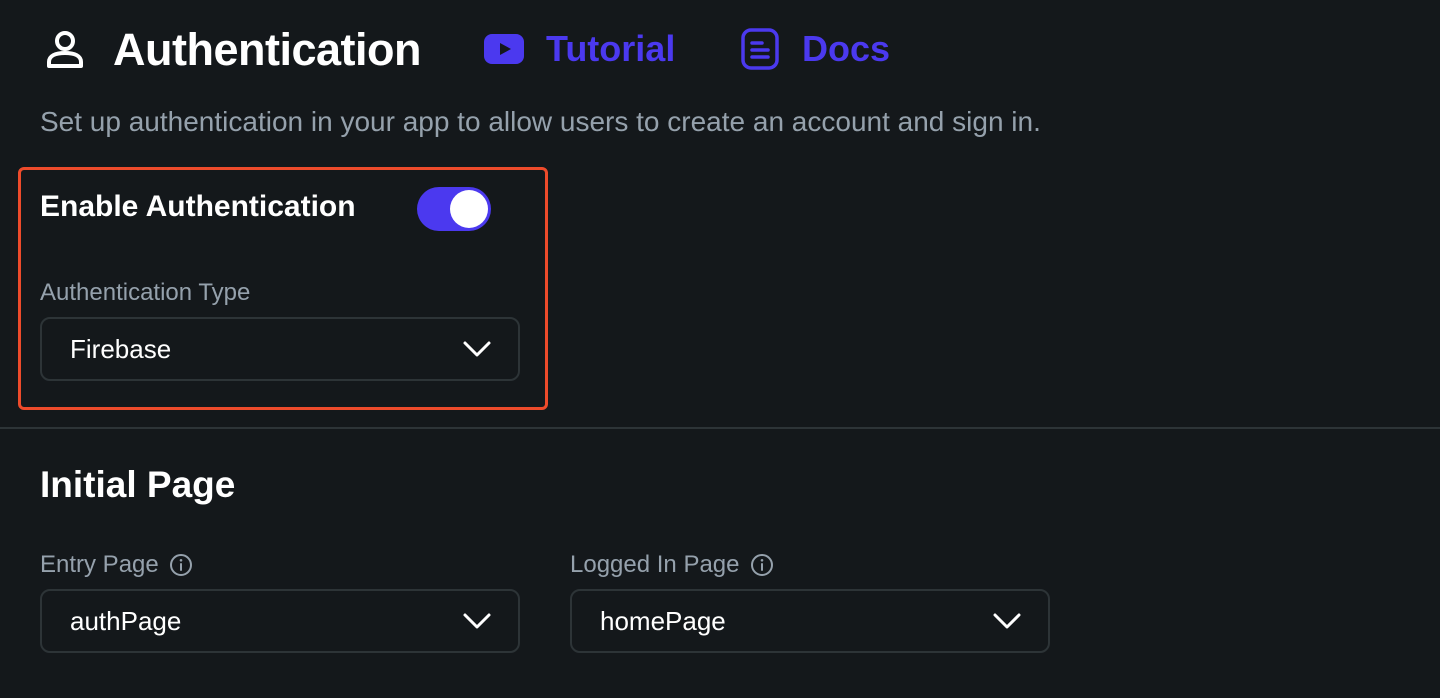 The height and width of the screenshot is (698, 1440). I want to click on entry-page-label: Entry Page, so click(116, 565).